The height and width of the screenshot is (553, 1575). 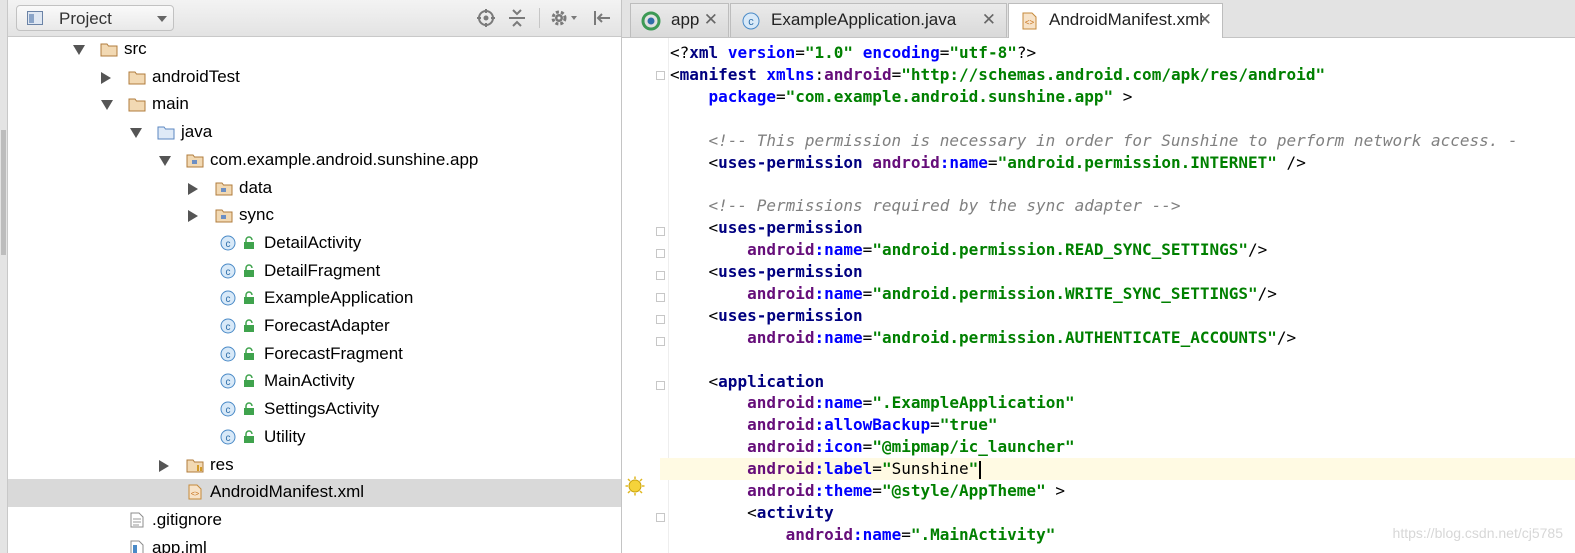 What do you see at coordinates (314, 133) in the screenshot?
I see `tree-node-java: java` at bounding box center [314, 133].